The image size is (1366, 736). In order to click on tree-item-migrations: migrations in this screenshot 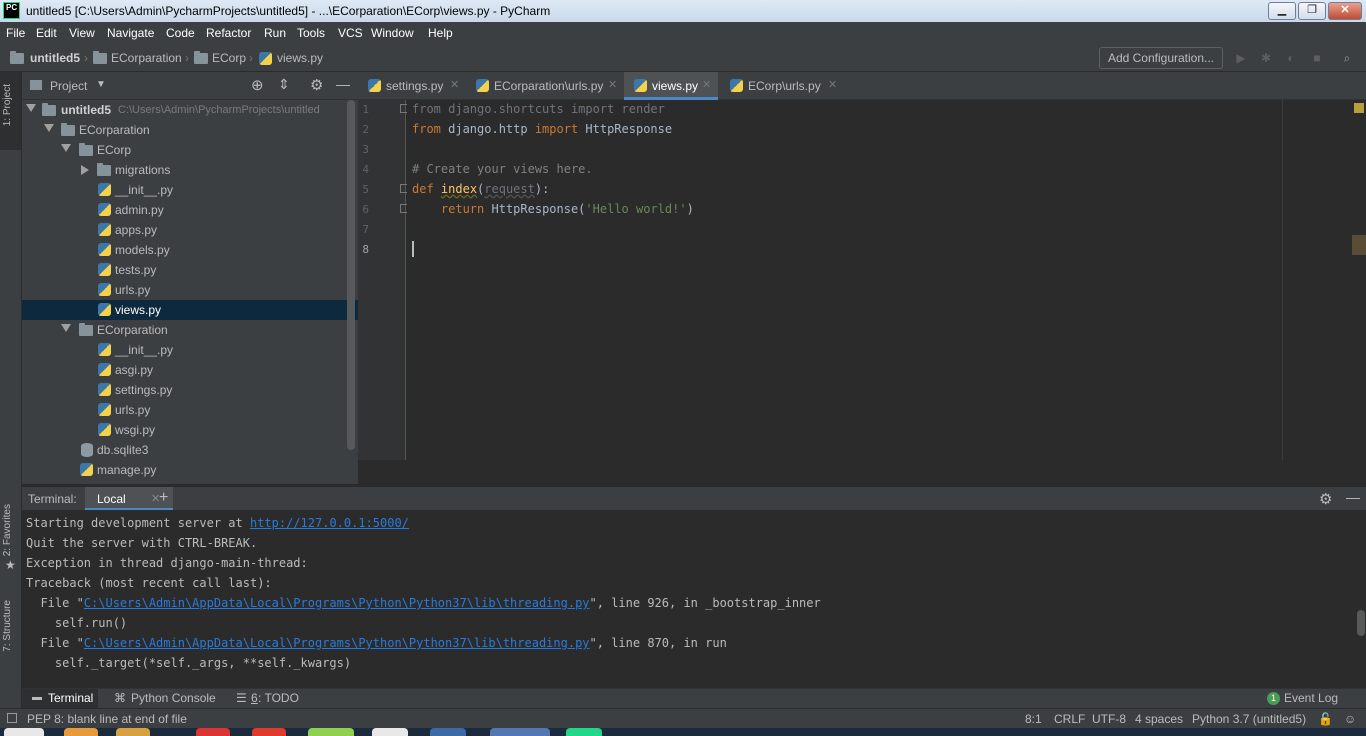, I will do `click(190, 170)`.